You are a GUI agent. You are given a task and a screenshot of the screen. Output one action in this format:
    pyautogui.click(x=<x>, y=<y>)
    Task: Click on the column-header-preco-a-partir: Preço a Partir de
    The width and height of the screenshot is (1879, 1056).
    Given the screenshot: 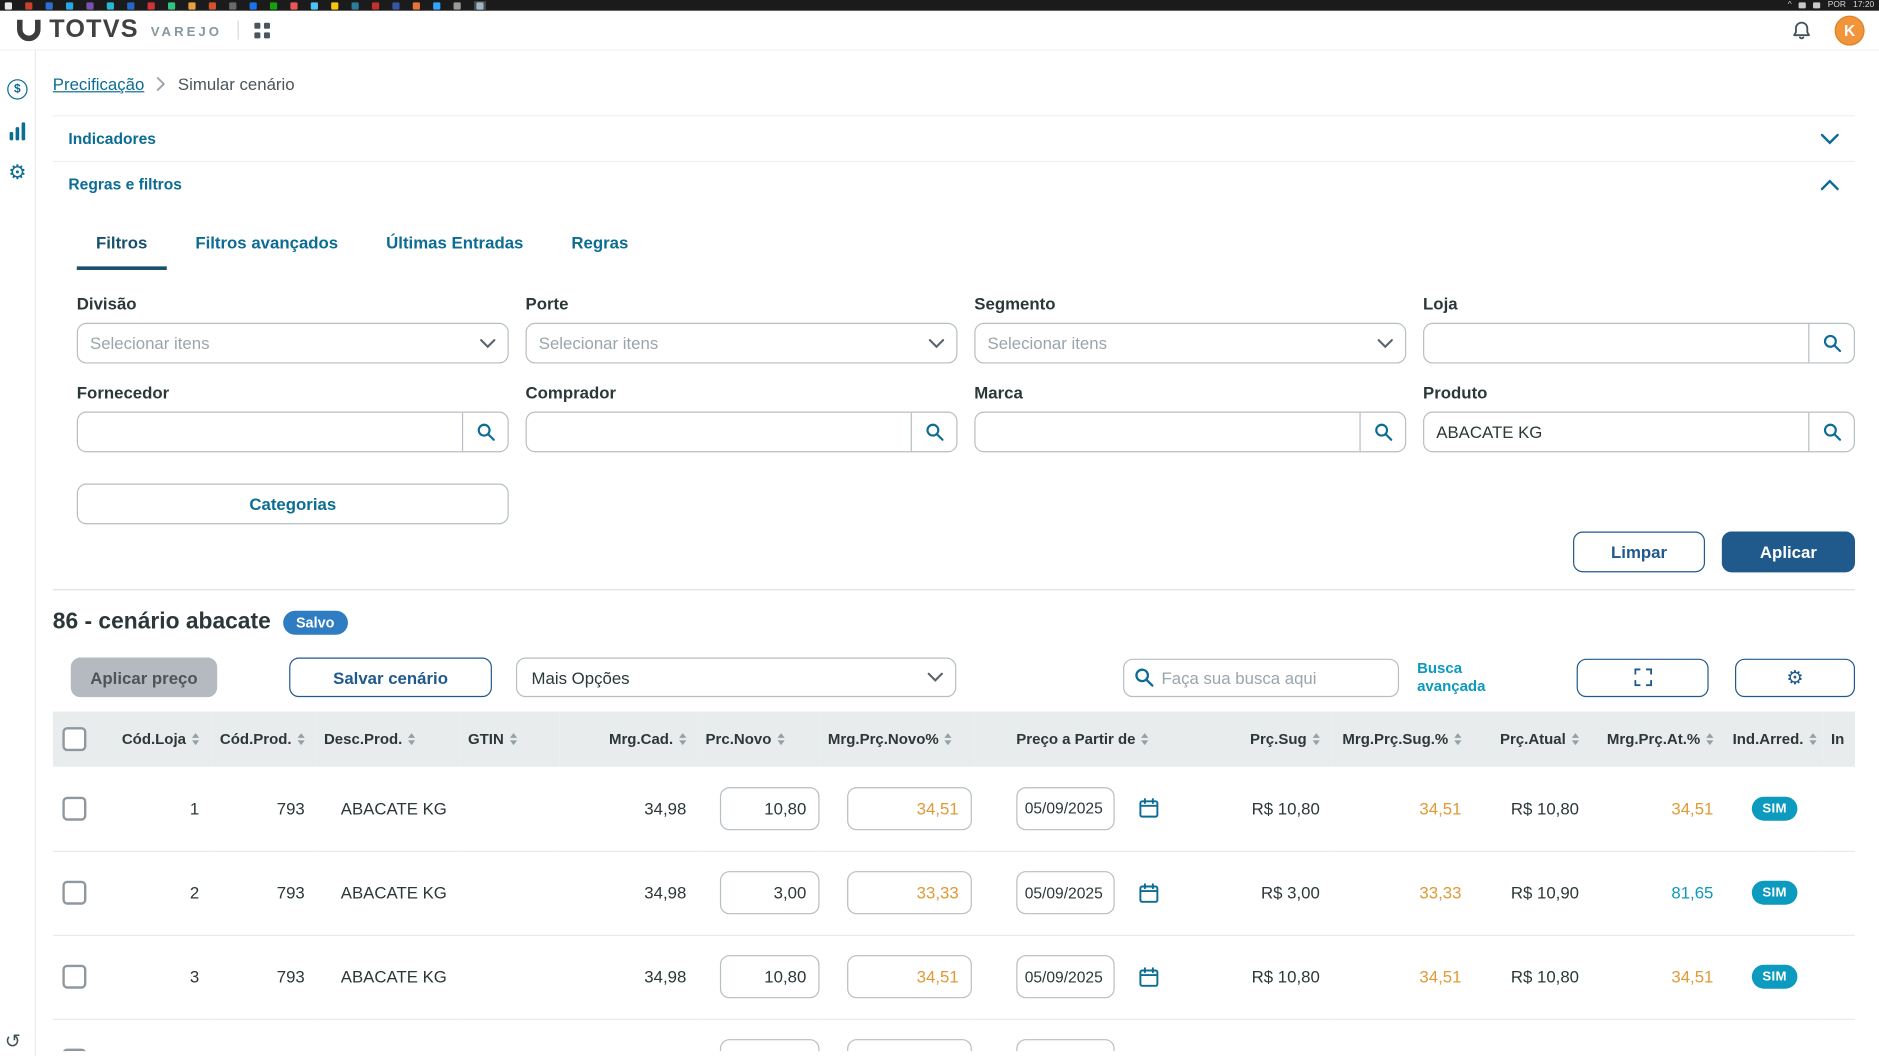 What is the action you would take?
    pyautogui.click(x=1086, y=739)
    